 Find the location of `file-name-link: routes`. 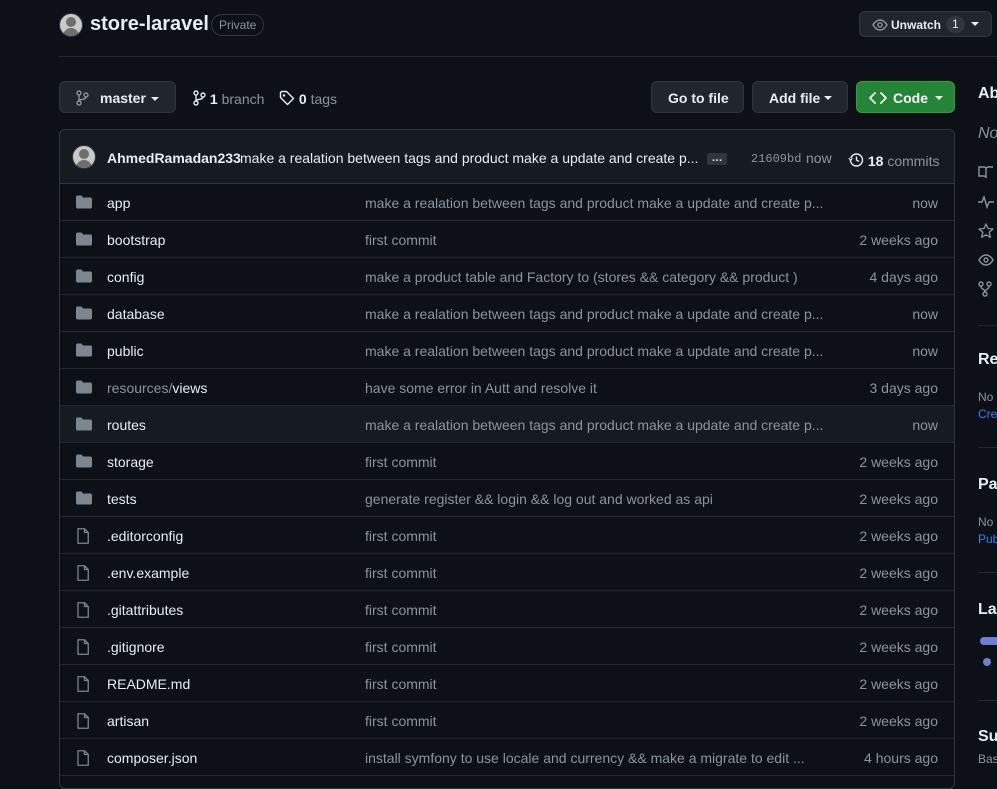

file-name-link: routes is located at coordinates (126, 425).